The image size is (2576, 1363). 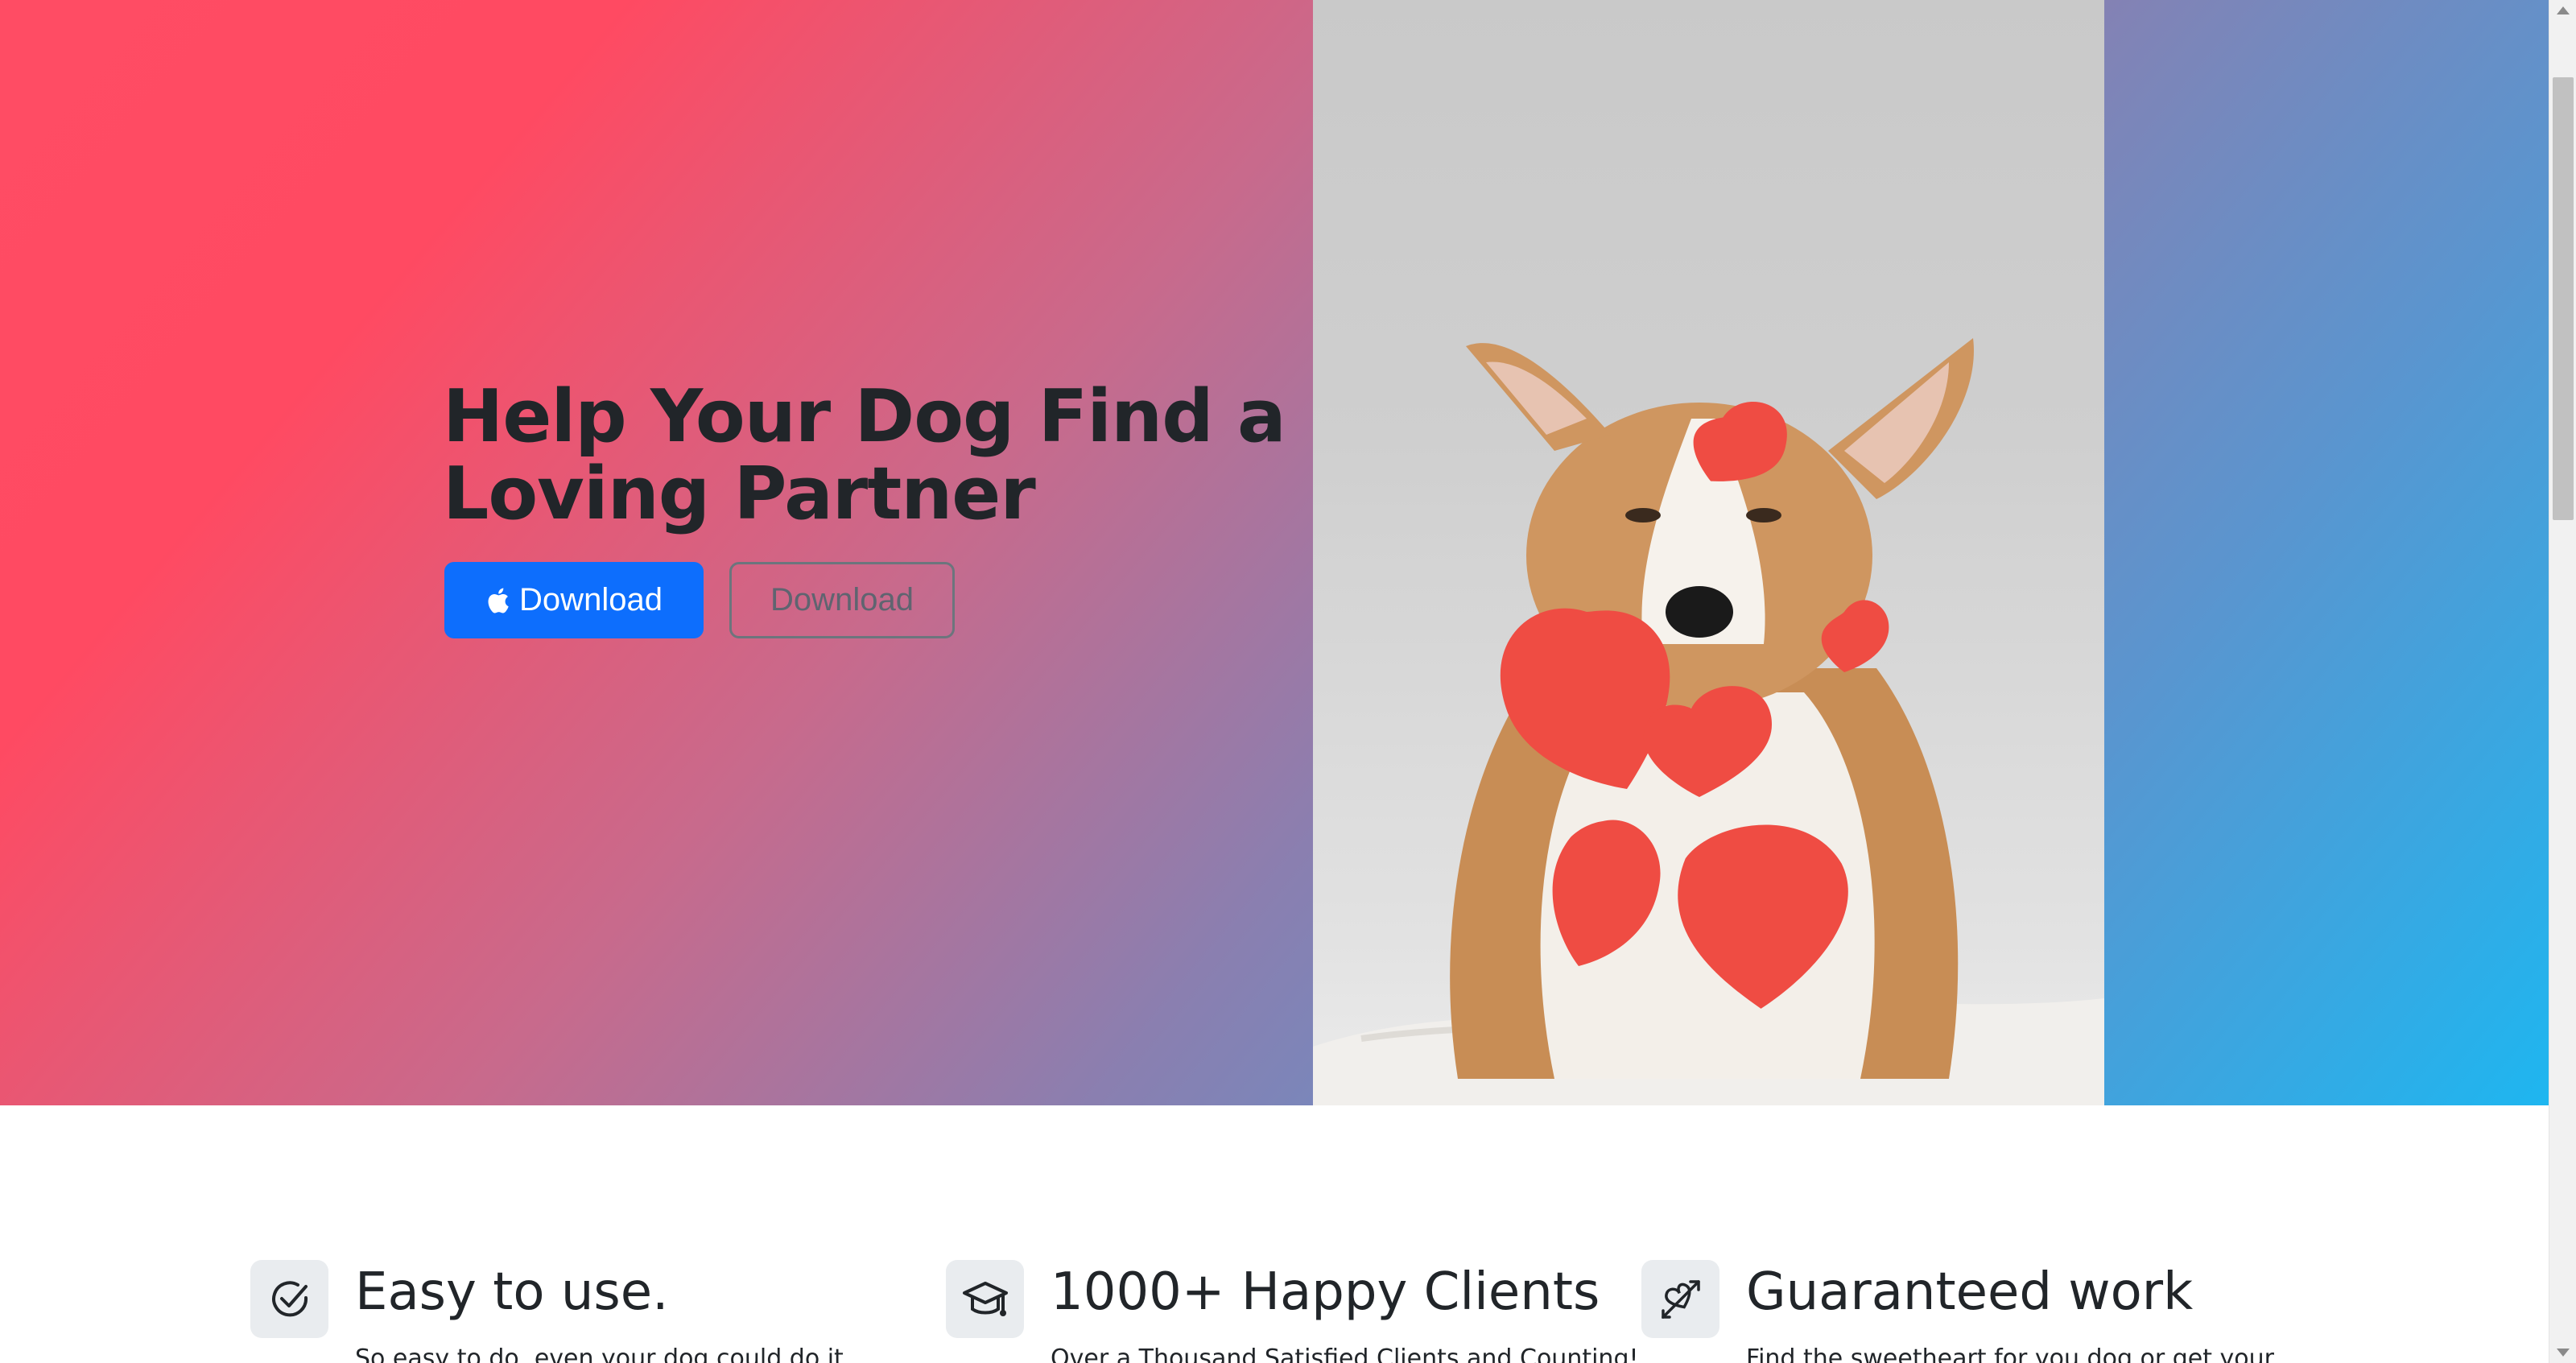 I want to click on download-apple-button: Download, so click(x=574, y=600).